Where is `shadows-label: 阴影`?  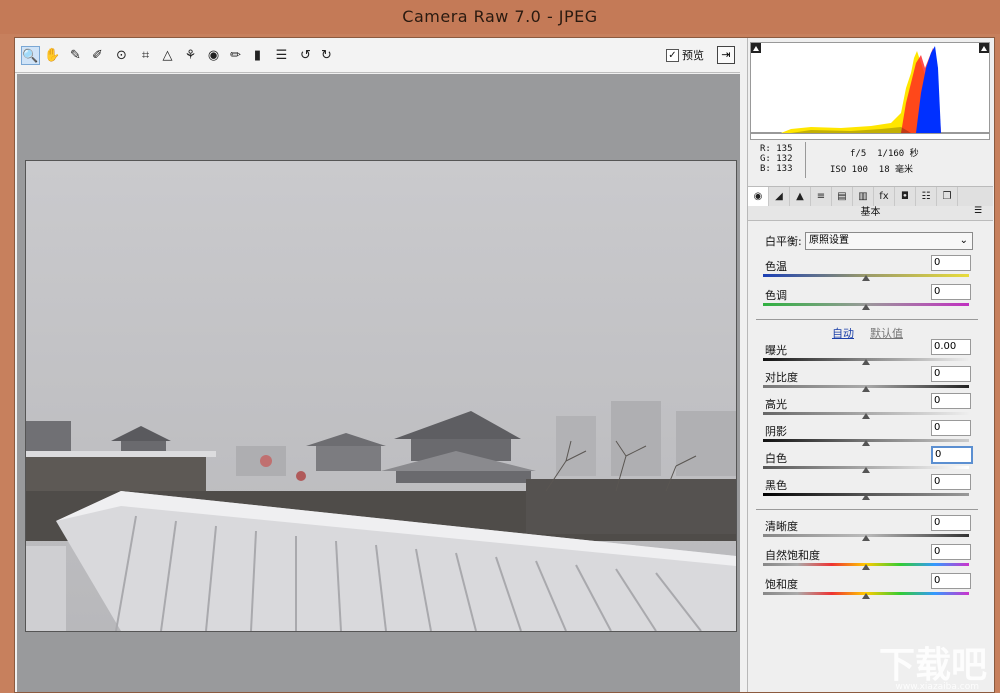 shadows-label: 阴影 is located at coordinates (776, 431).